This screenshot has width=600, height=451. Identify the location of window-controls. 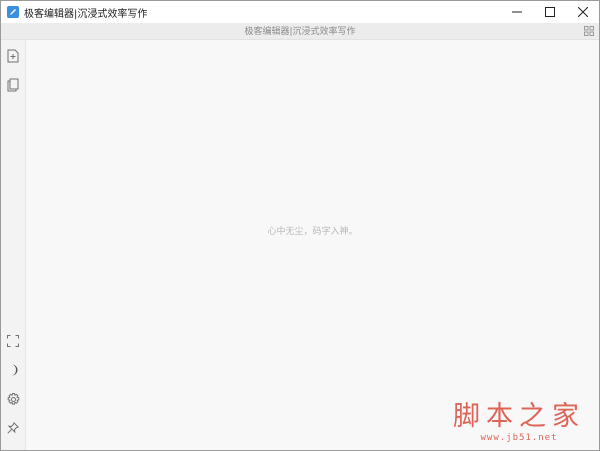
(549, 12).